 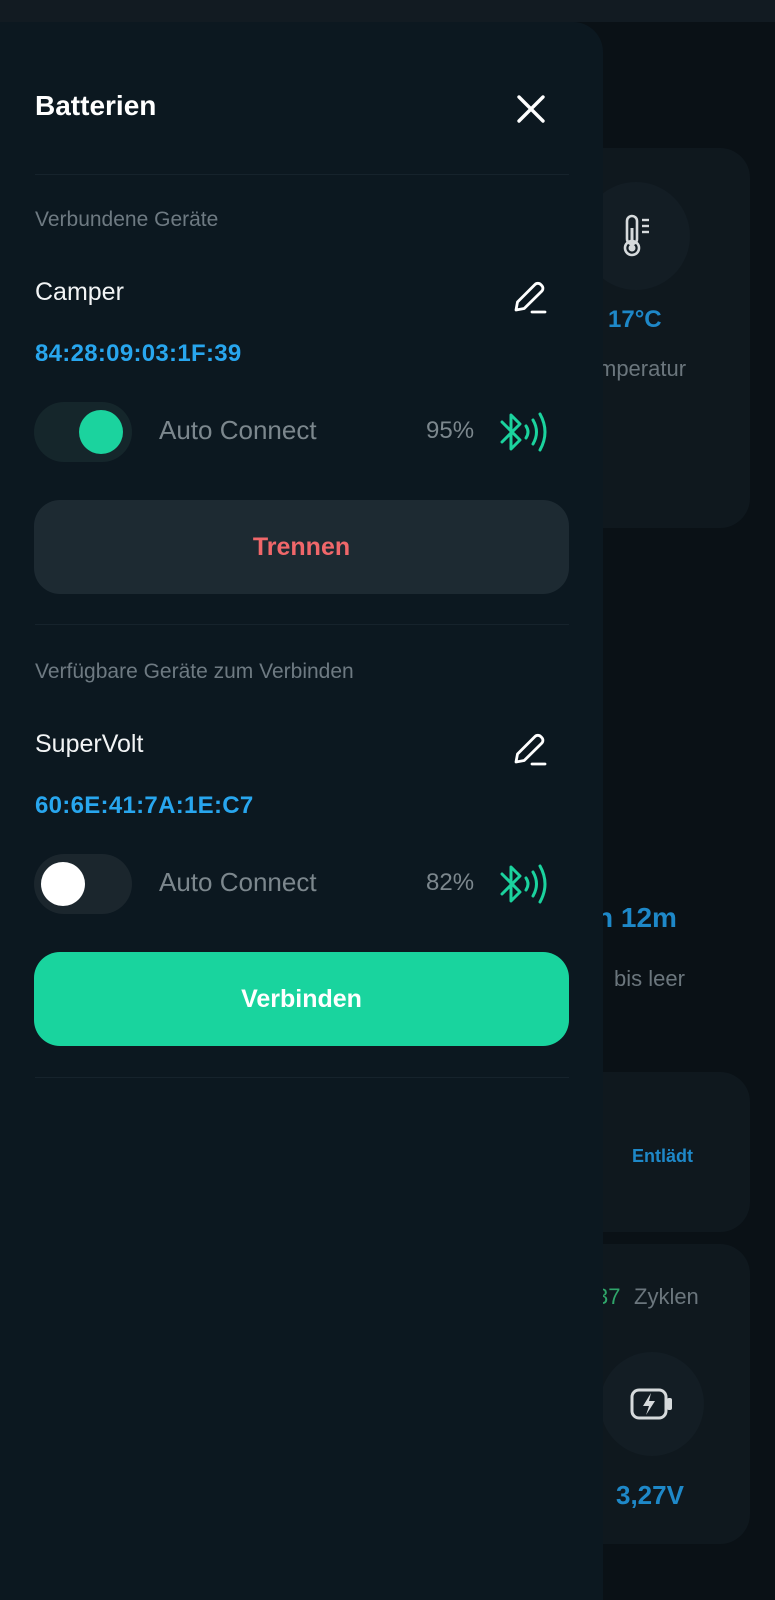 What do you see at coordinates (89, 744) in the screenshot?
I see `available-device-name: SuperVolt` at bounding box center [89, 744].